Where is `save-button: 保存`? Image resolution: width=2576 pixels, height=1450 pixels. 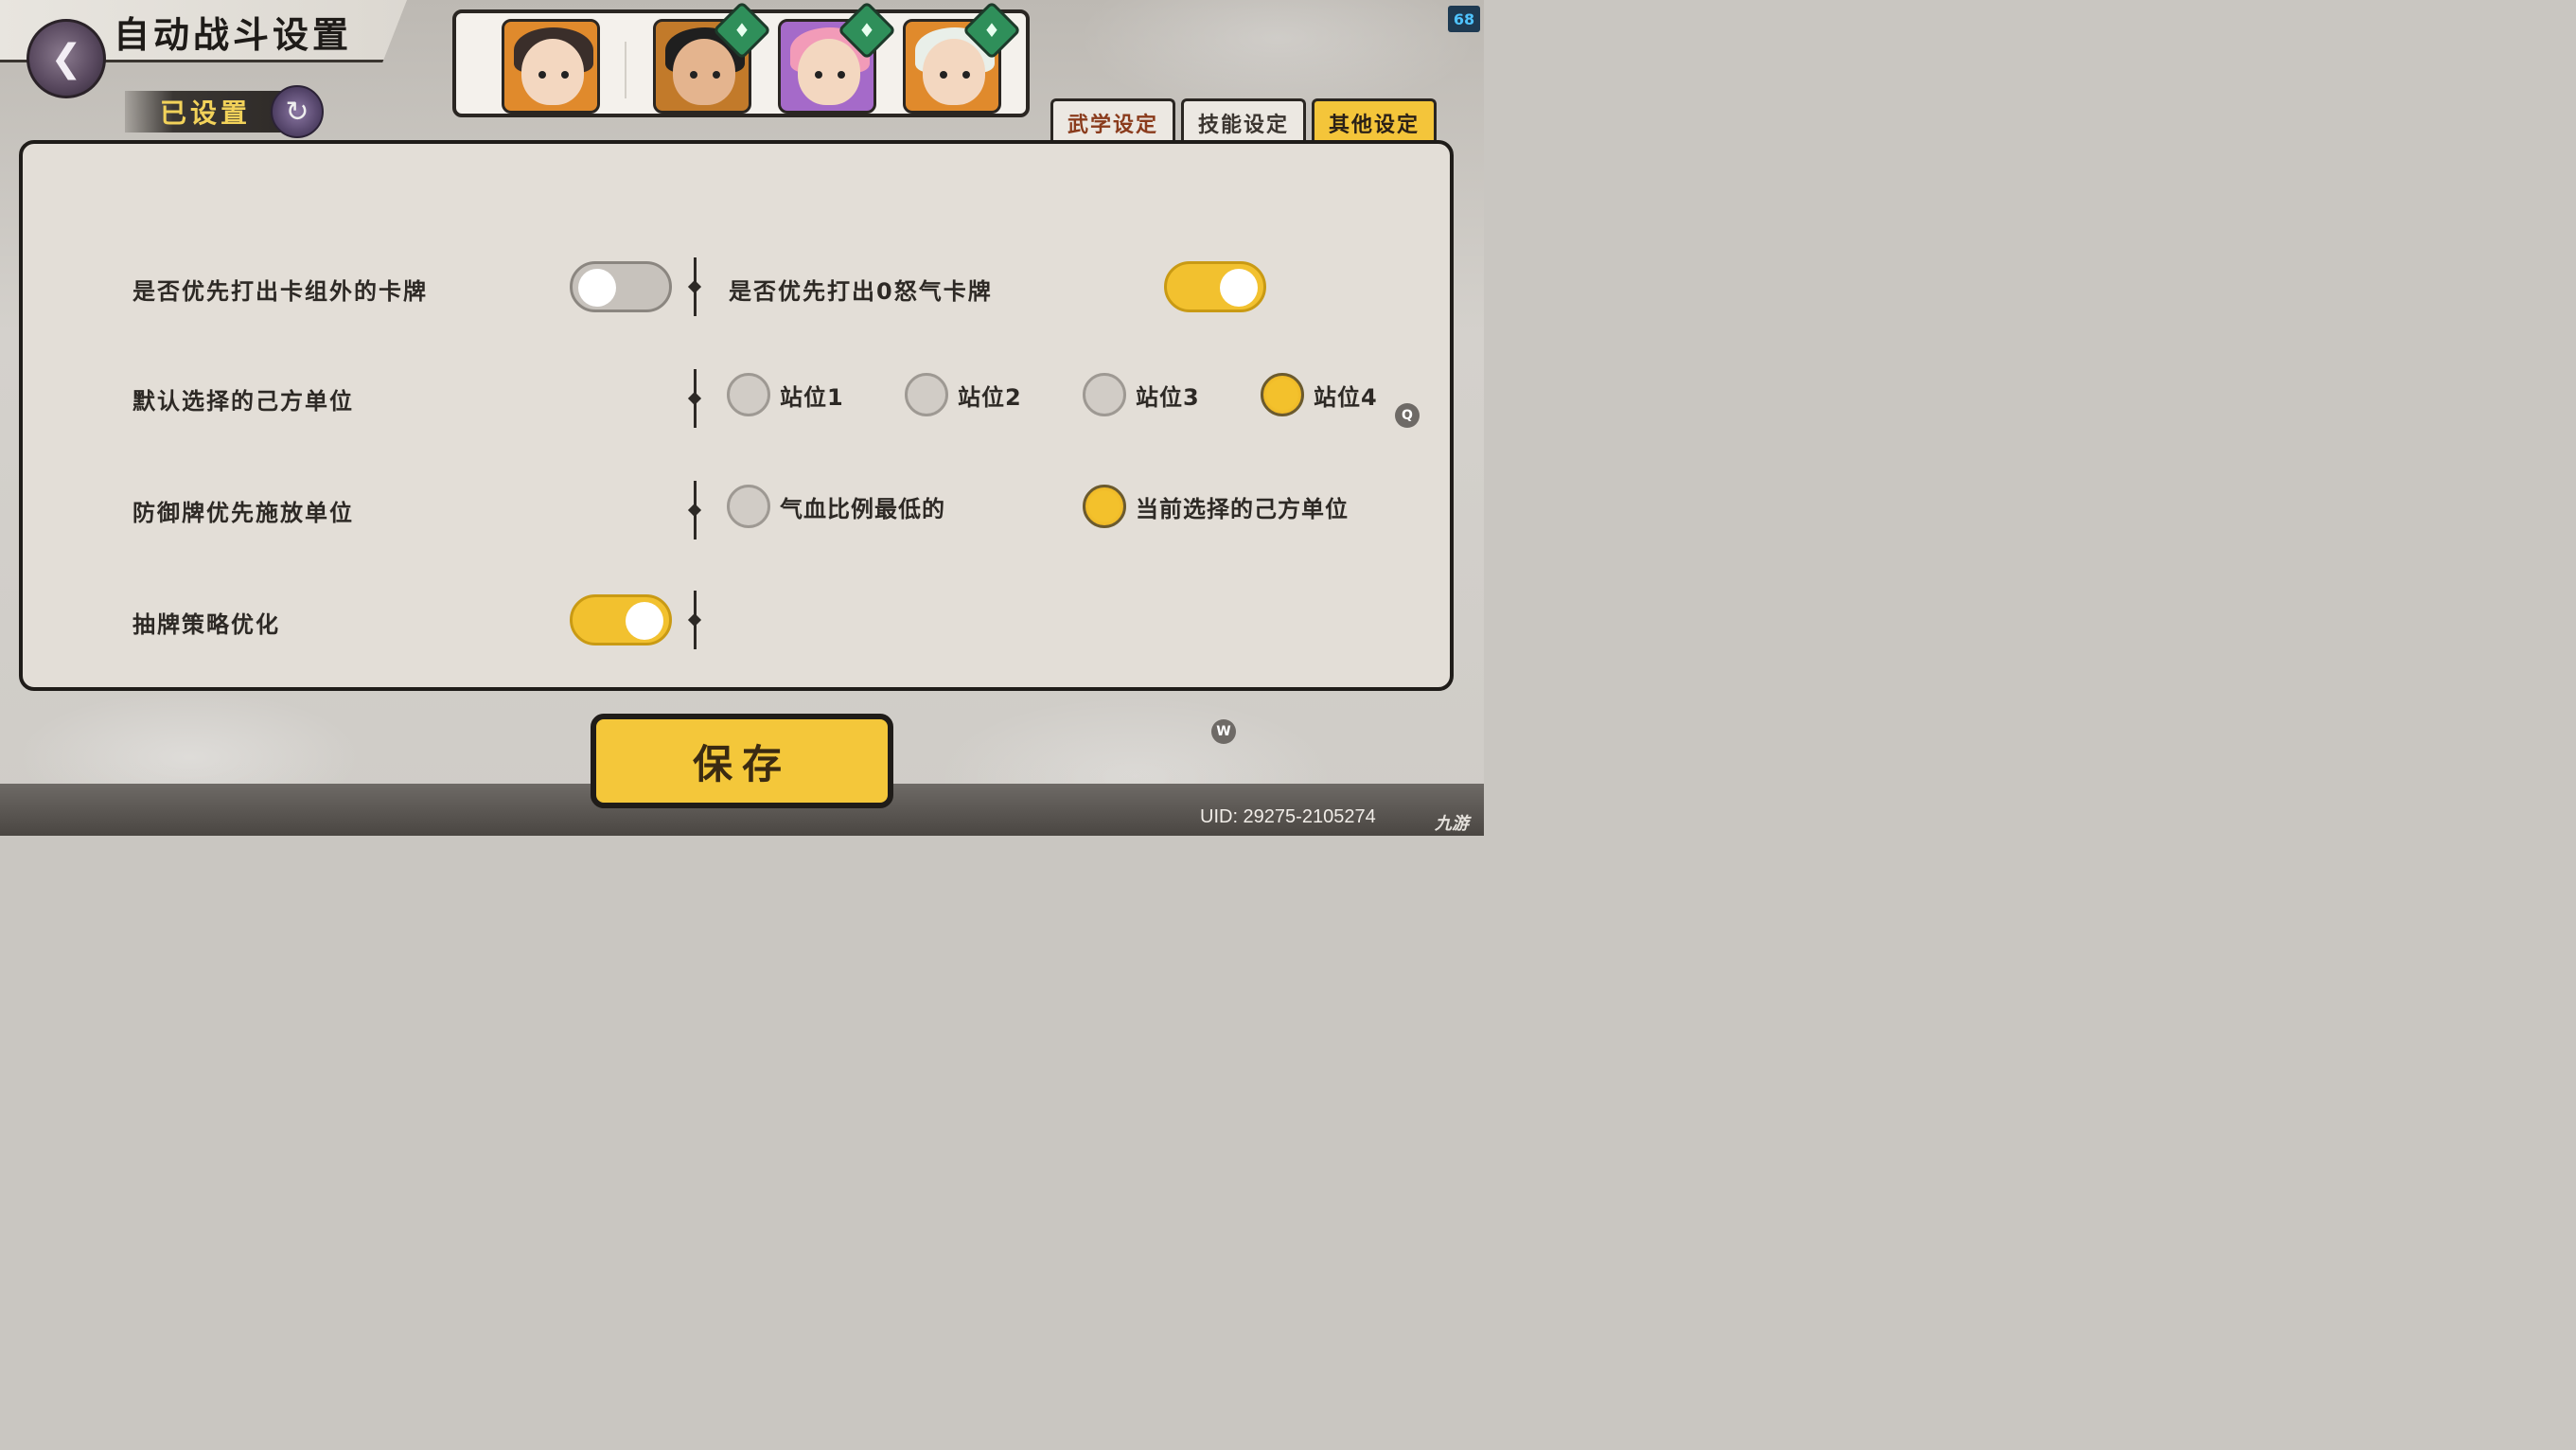 save-button: 保存 is located at coordinates (742, 761).